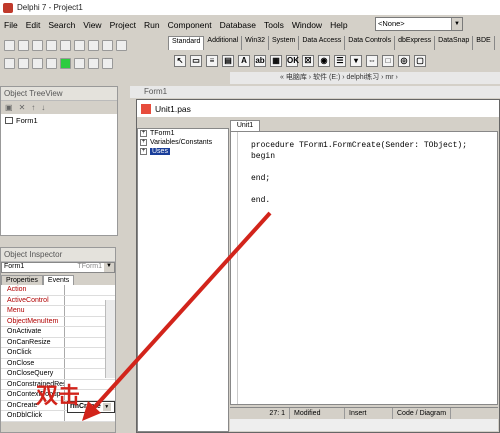 This screenshot has width=500, height=433. I want to click on tab-win32: Win32, so click(256, 43).